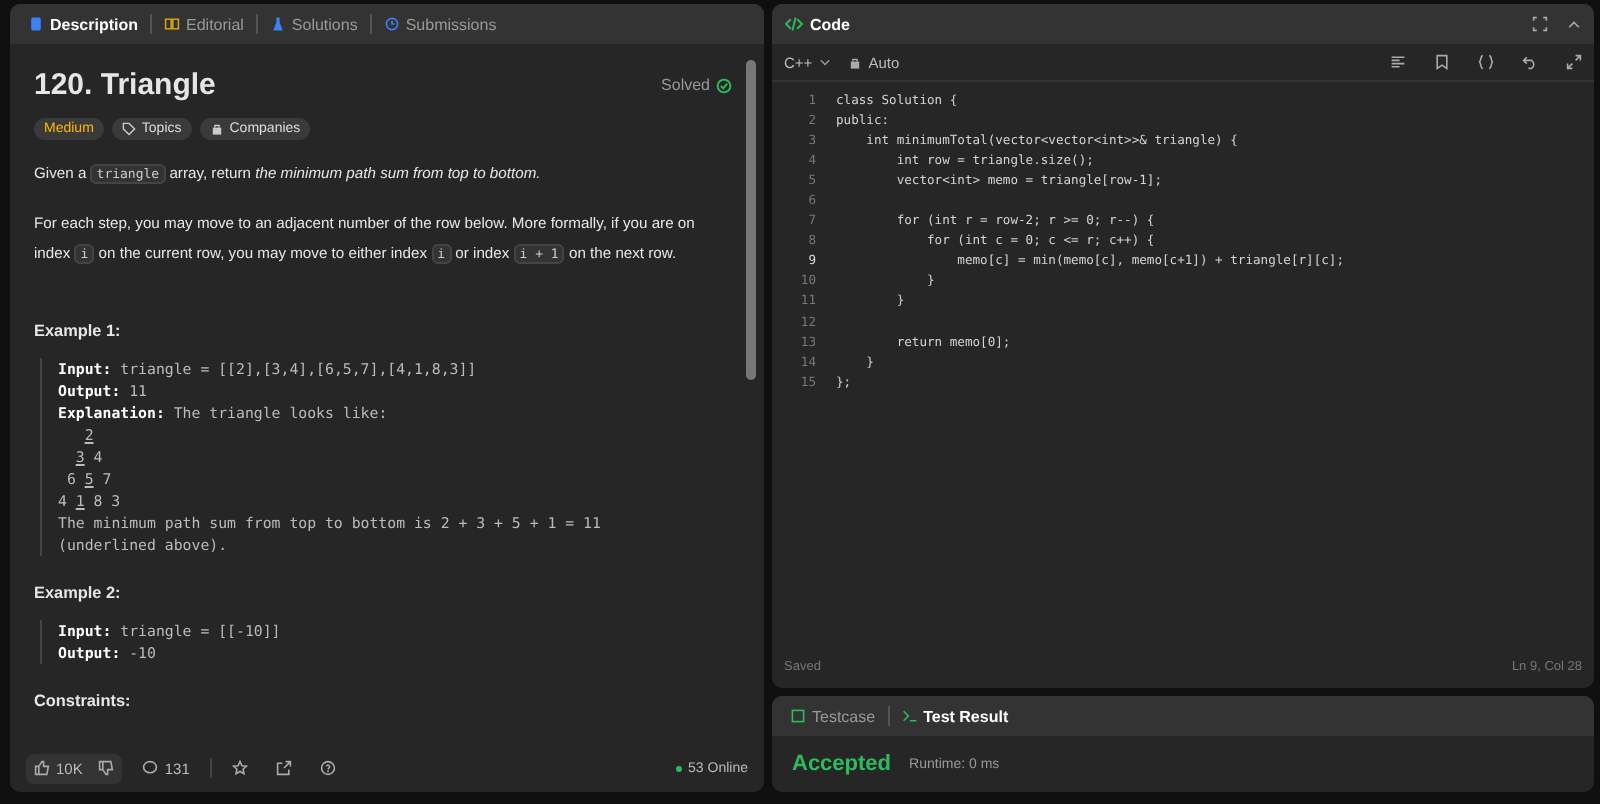  What do you see at coordinates (313, 24) in the screenshot?
I see `tab: Solutions` at bounding box center [313, 24].